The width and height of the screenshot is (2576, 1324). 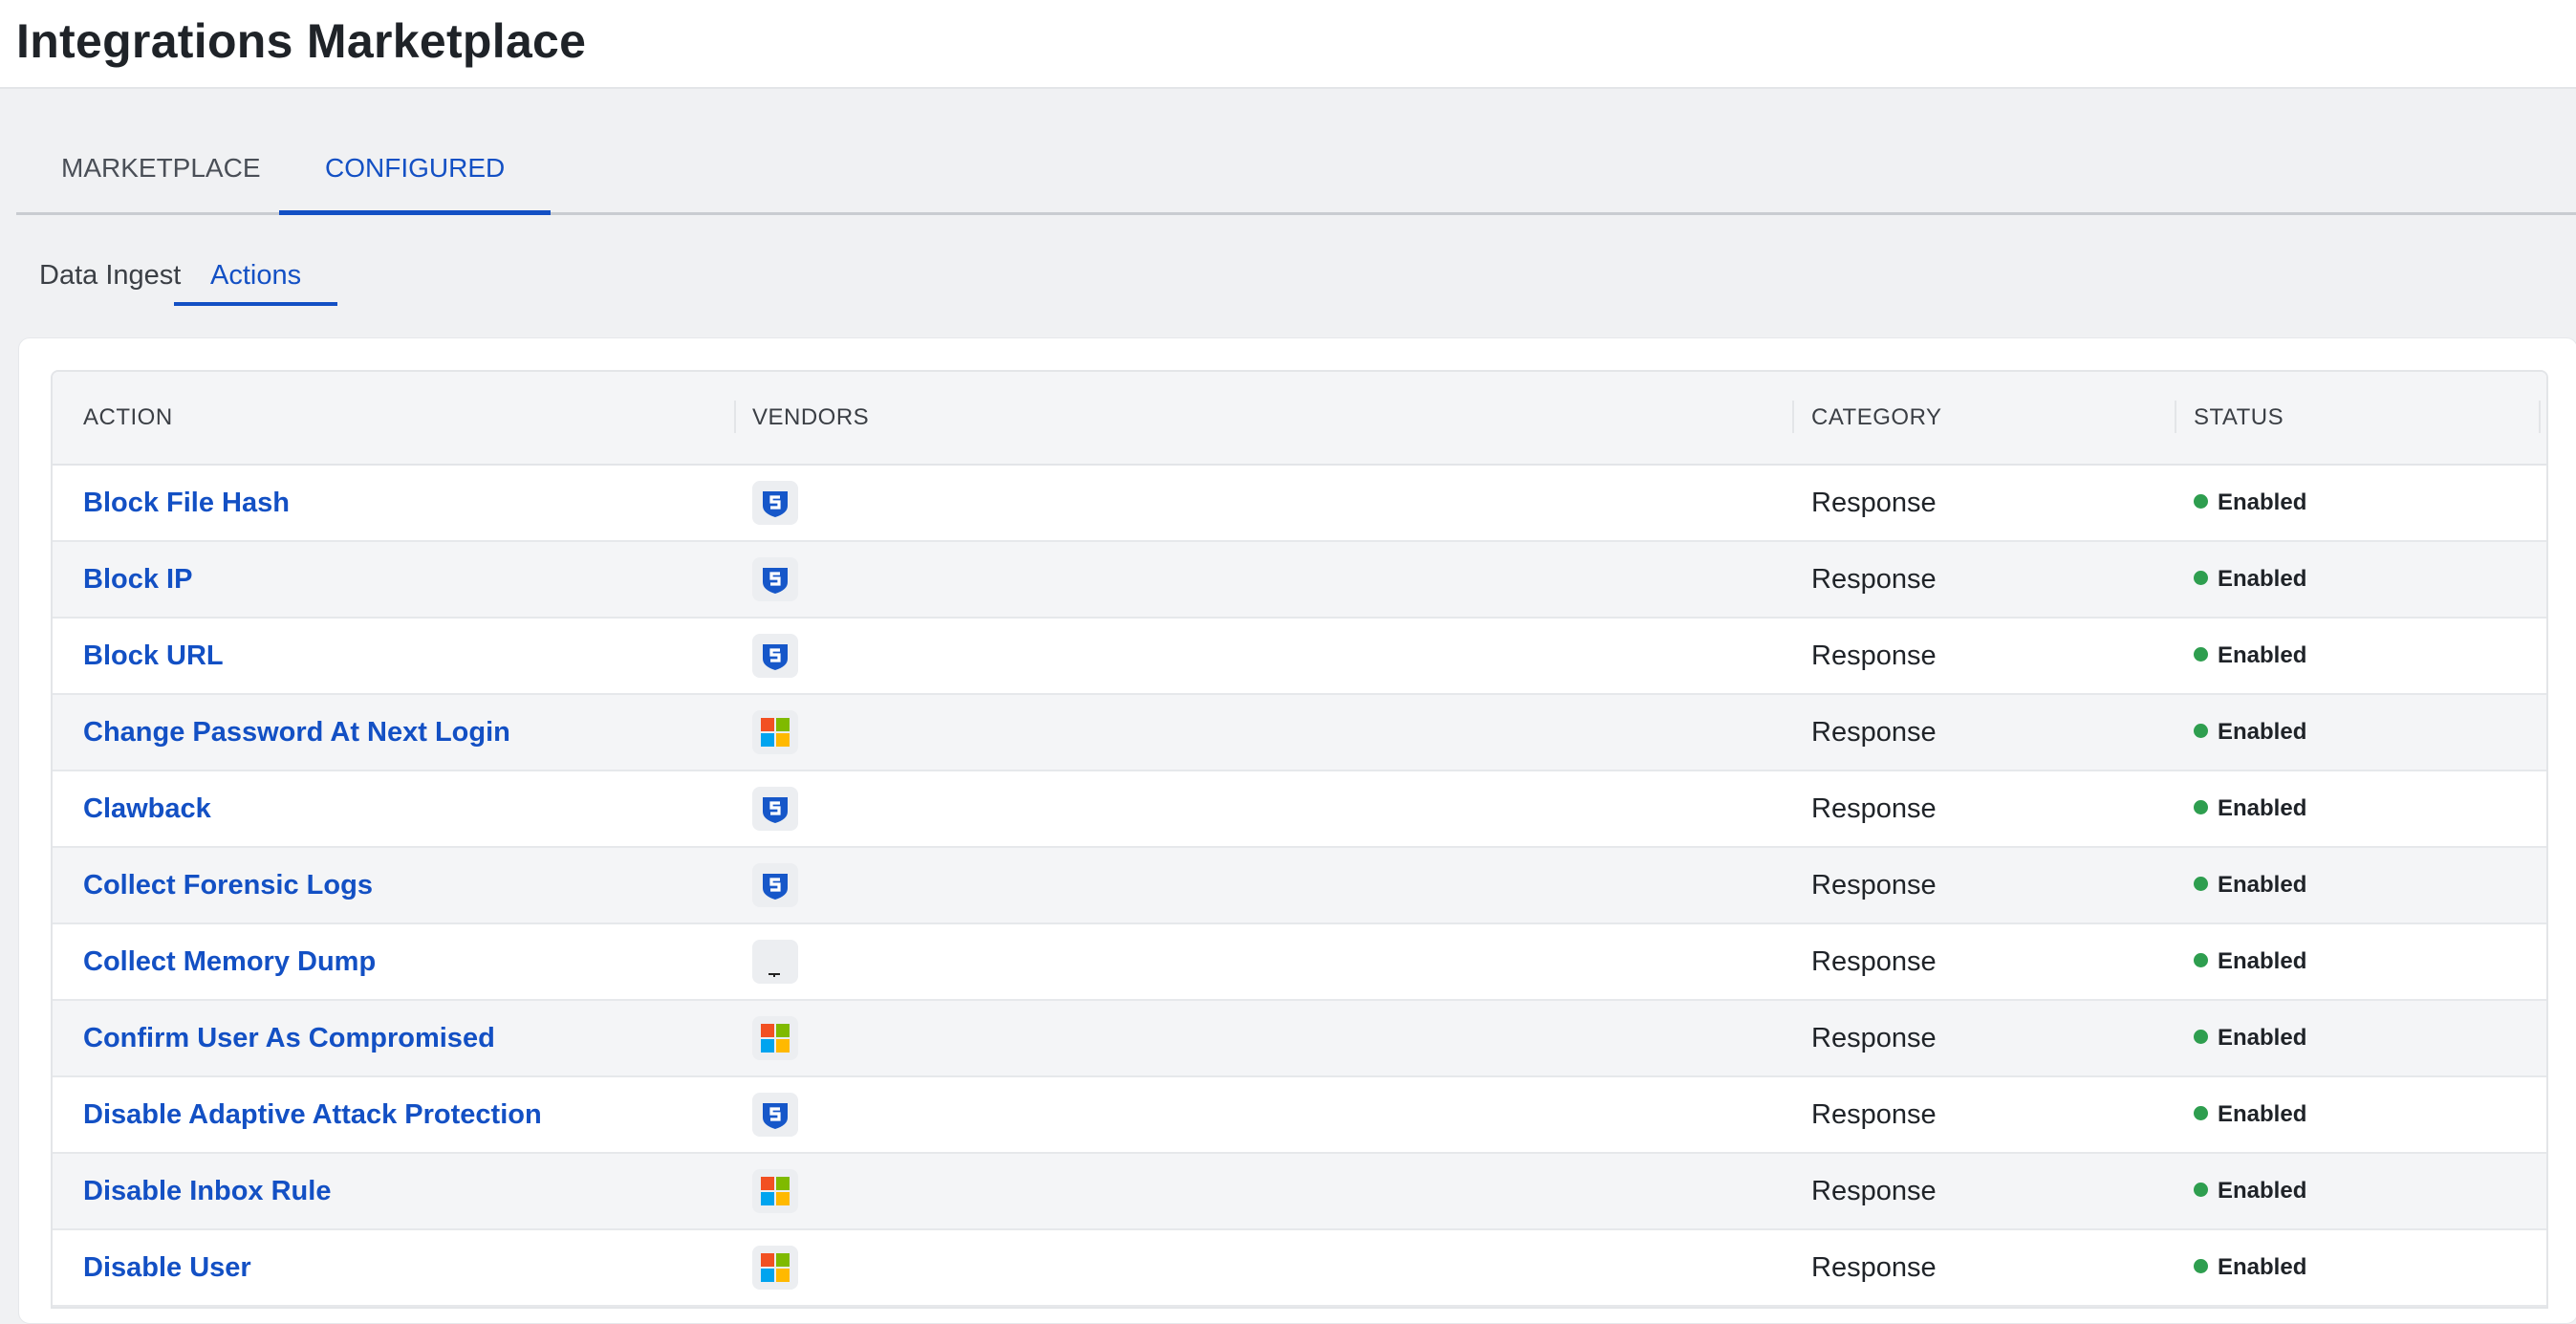 What do you see at coordinates (1299, 504) in the screenshot?
I see `table-row: Block File Hash Response Enabled` at bounding box center [1299, 504].